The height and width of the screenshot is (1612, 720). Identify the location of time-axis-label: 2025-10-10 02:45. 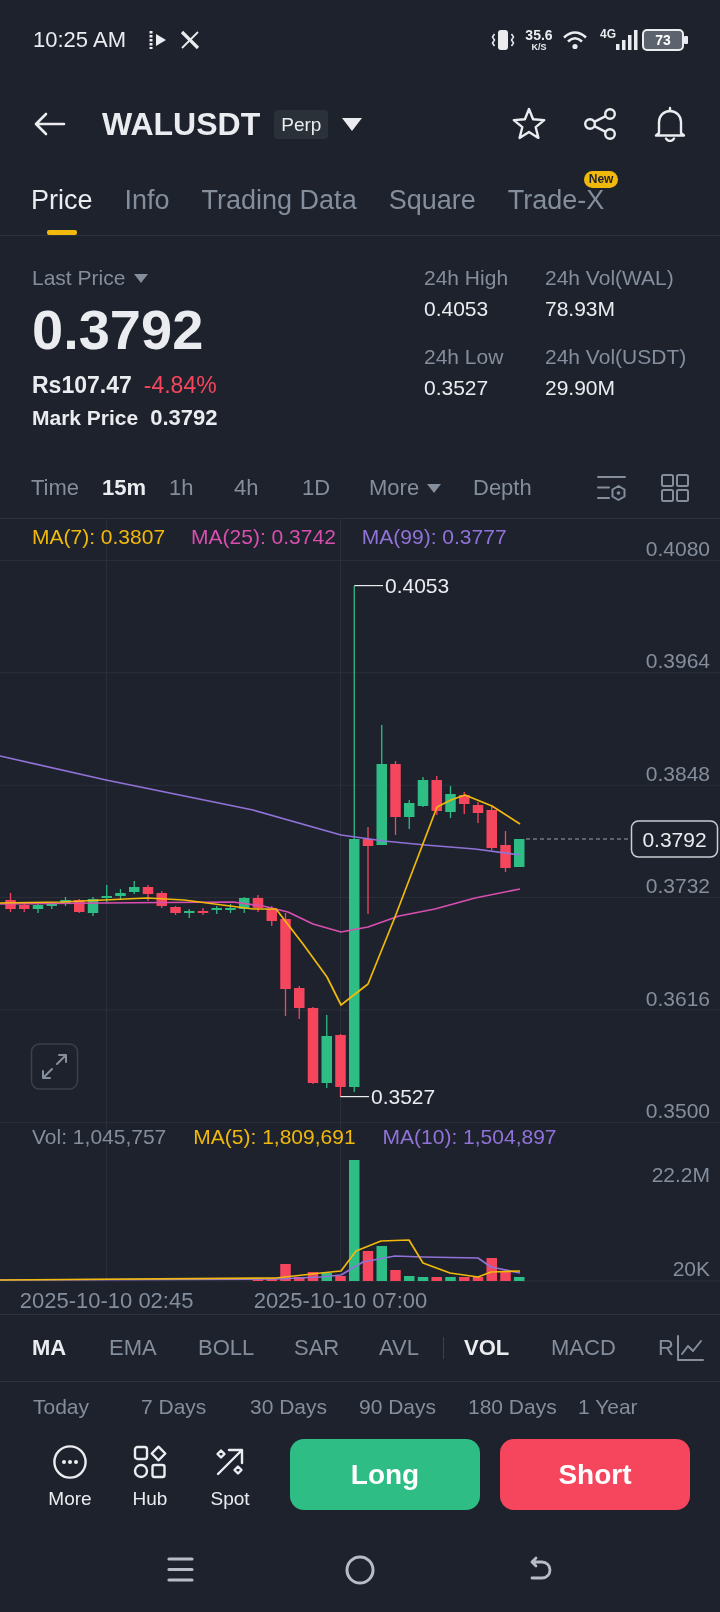
(106, 1300).